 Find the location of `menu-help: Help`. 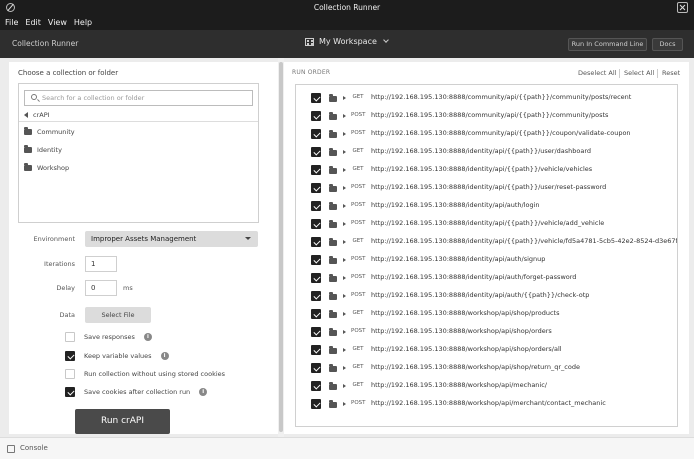

menu-help: Help is located at coordinates (83, 23).